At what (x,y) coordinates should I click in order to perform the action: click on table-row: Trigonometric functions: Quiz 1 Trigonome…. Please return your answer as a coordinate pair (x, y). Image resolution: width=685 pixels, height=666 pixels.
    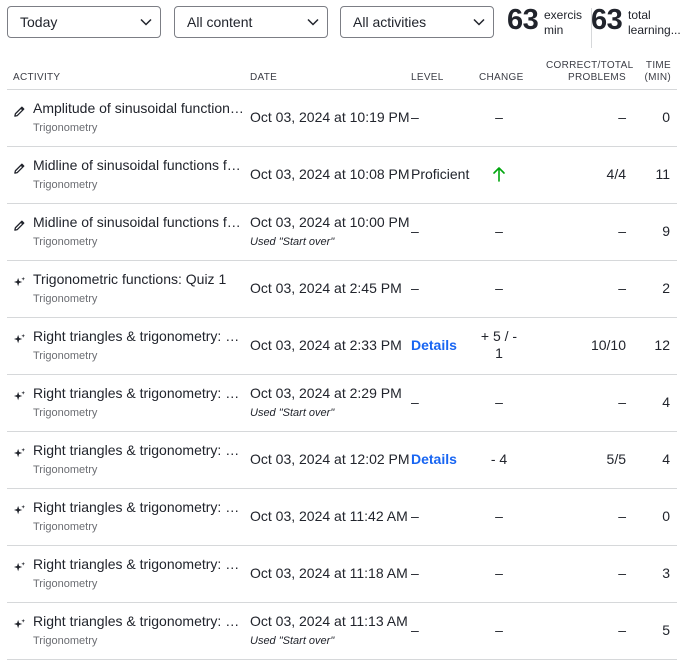
    Looking at the image, I should click on (342, 289).